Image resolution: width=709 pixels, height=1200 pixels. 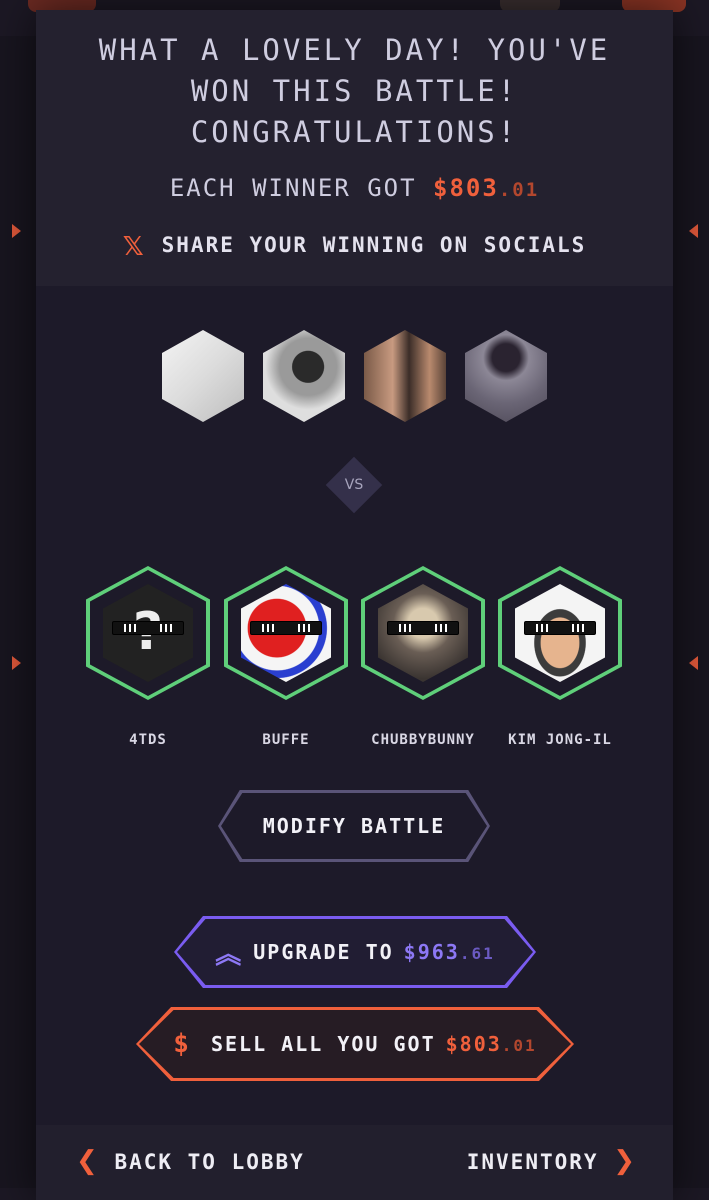 What do you see at coordinates (209, 1162) in the screenshot?
I see `back-to-lobby-label: BACK TO LOBBY` at bounding box center [209, 1162].